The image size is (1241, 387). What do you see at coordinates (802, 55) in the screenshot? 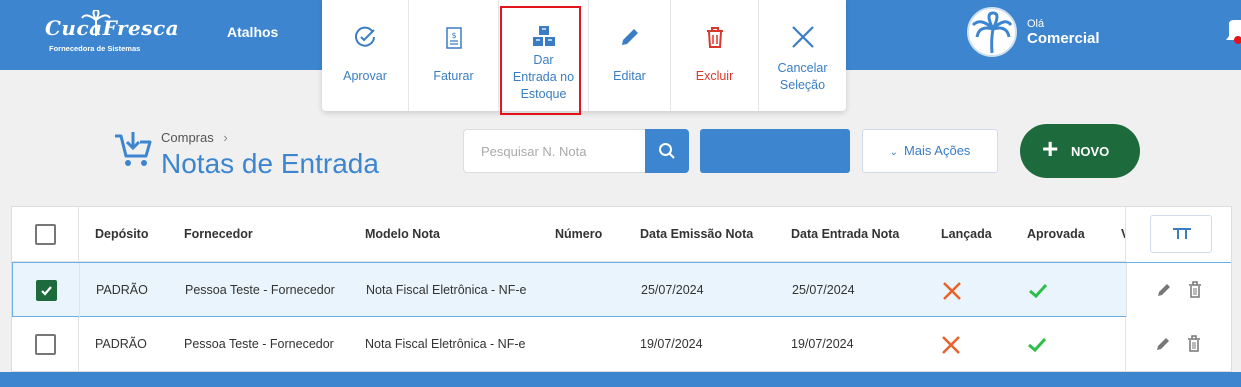
I see `cancel-selection-button: Cancelar Seleção` at bounding box center [802, 55].